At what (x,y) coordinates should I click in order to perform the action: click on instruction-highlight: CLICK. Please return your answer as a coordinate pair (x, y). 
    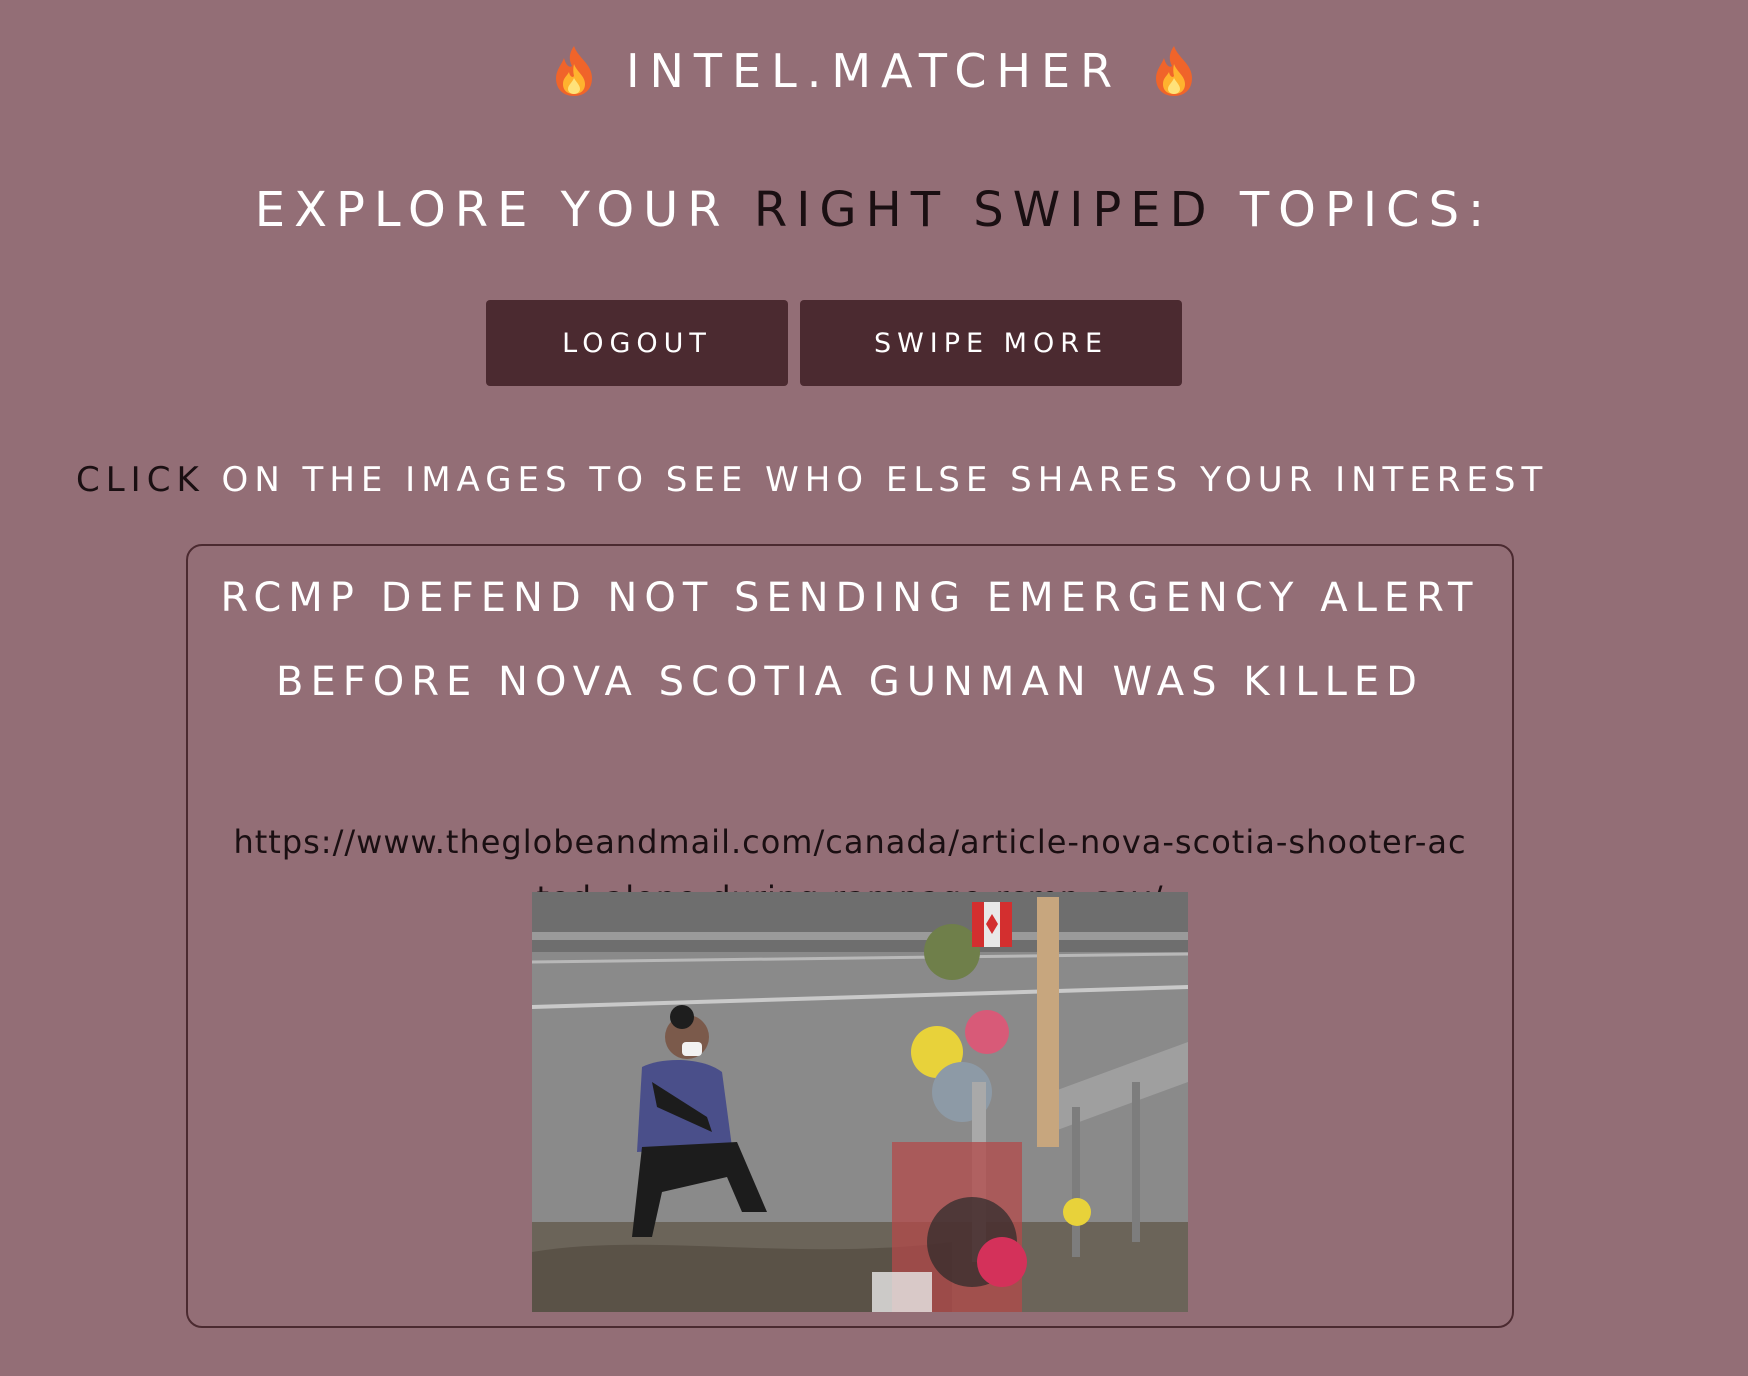
    Looking at the image, I should click on (140, 480).